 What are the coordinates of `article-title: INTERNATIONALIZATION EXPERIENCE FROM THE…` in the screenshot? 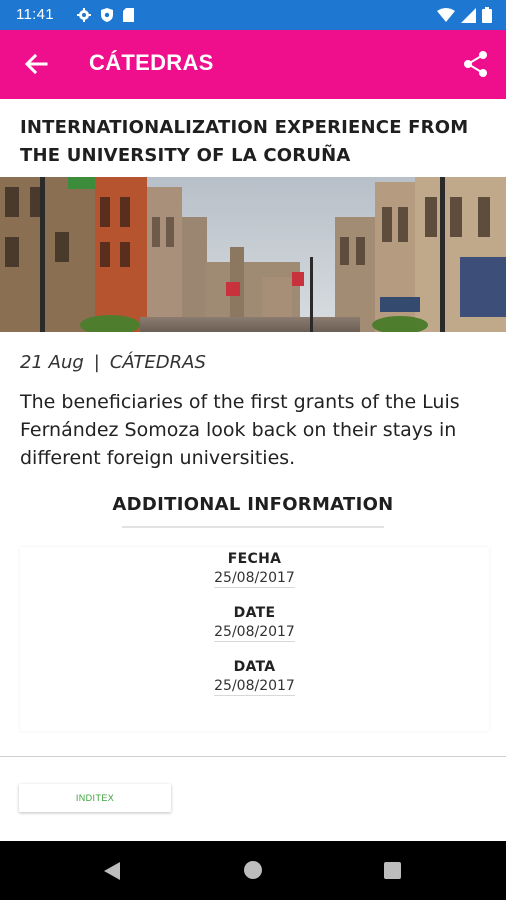 It's located at (244, 141).